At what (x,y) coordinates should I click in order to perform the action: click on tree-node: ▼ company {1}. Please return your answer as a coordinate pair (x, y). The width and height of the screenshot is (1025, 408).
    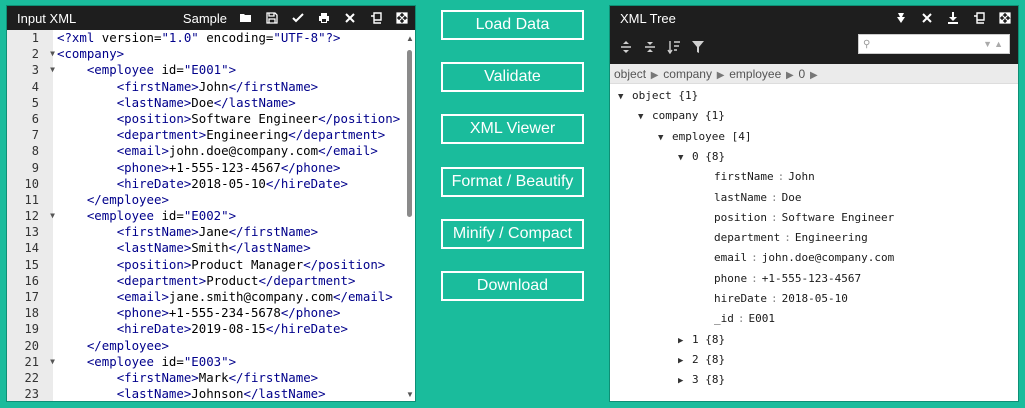
    Looking at the image, I should click on (681, 116).